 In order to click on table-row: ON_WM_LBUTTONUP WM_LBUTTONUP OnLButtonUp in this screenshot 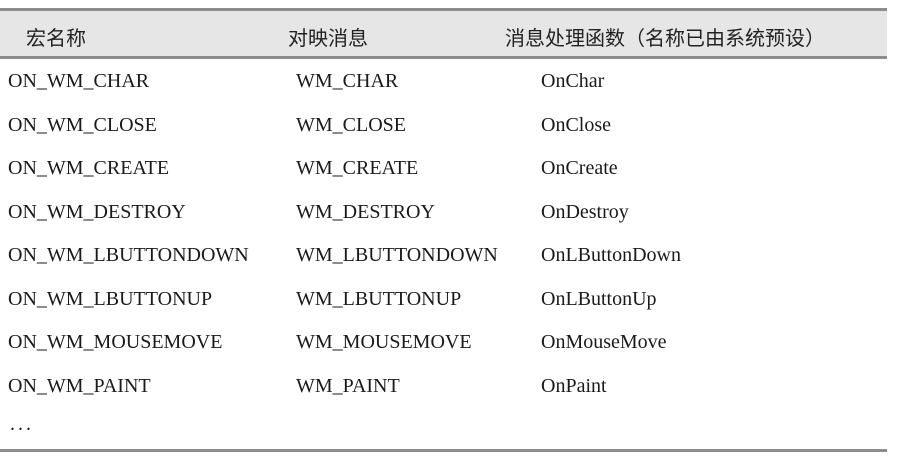, I will do `click(443, 299)`.